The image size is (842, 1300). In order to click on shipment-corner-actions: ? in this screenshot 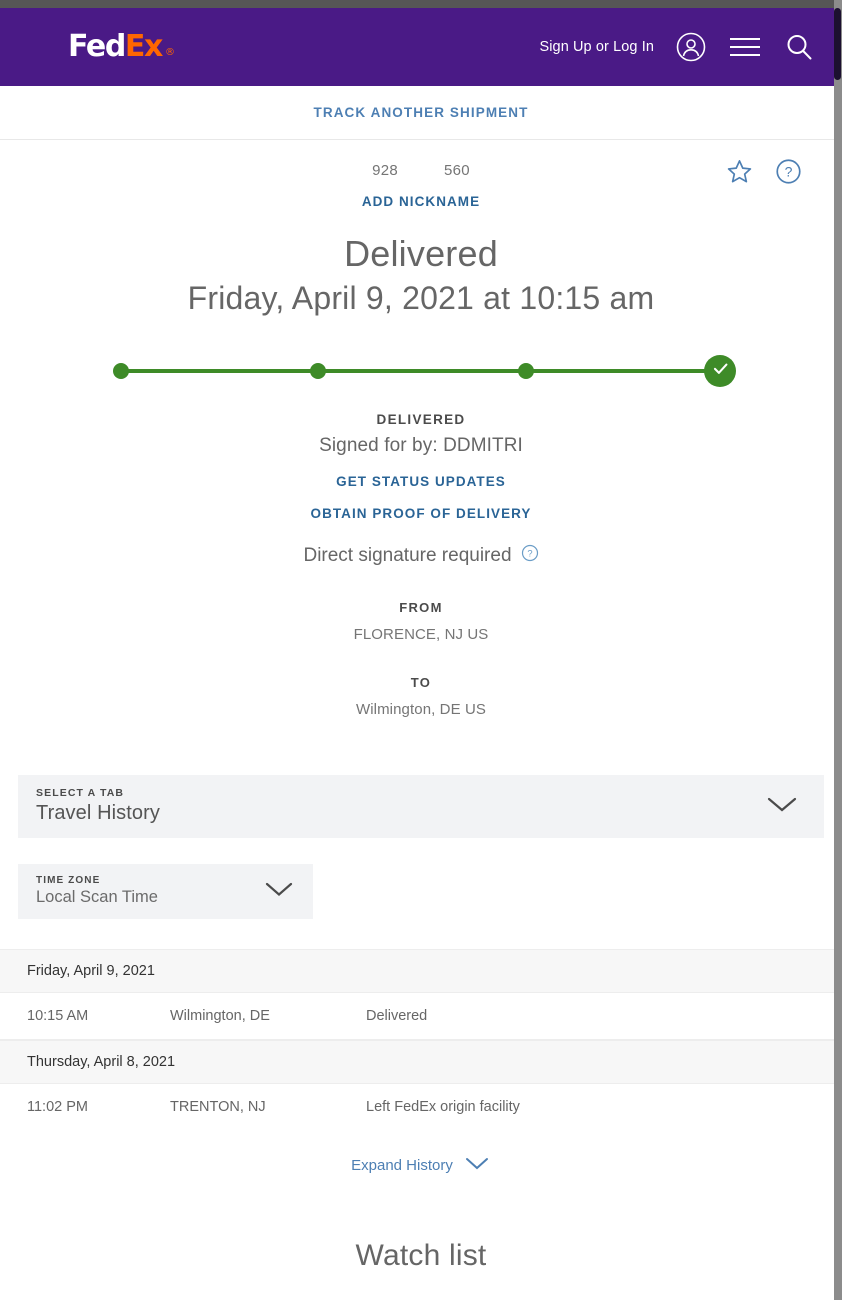, I will do `click(764, 174)`.